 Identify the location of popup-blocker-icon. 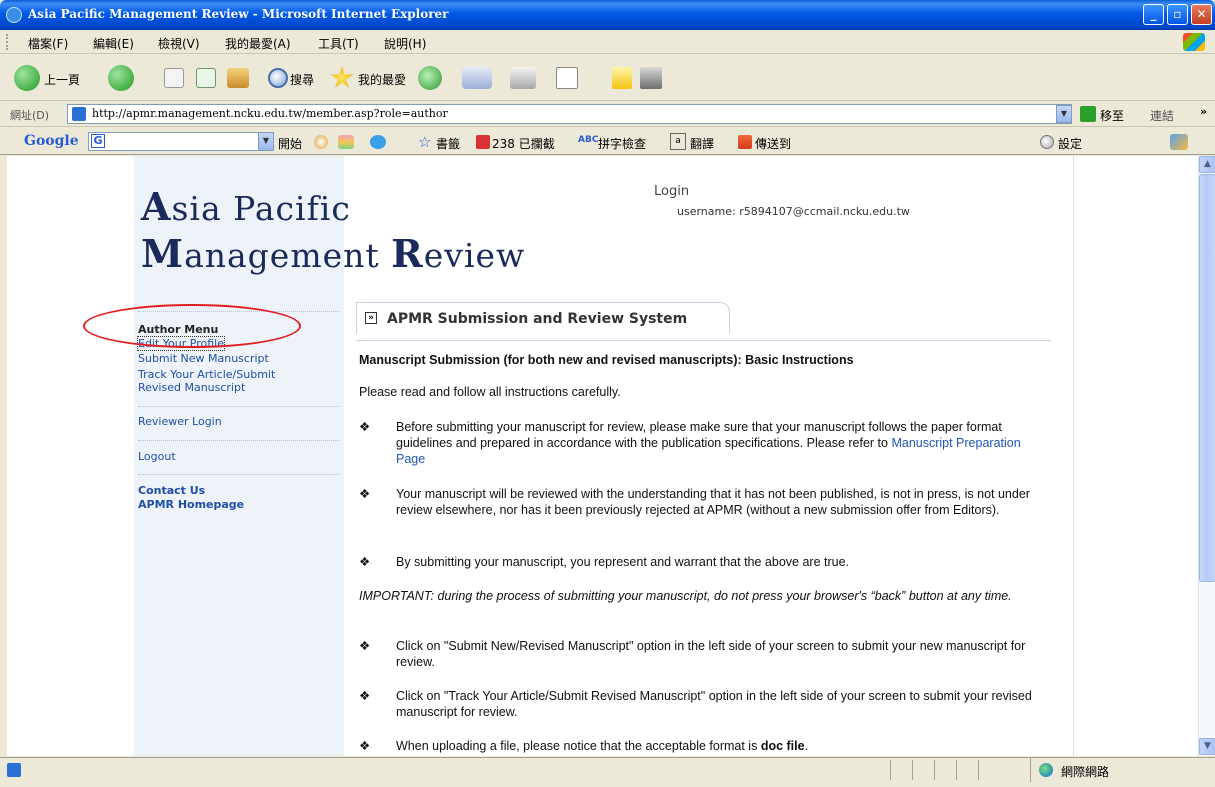
(483, 142).